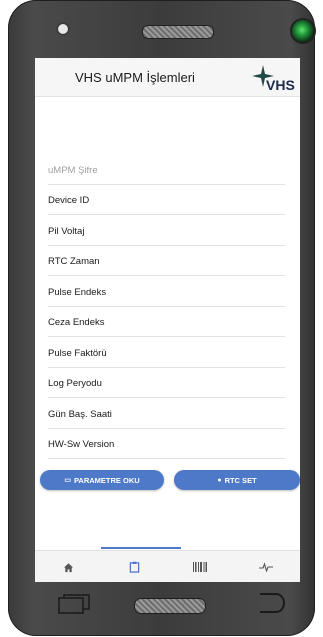 This screenshot has width=323, height=637. I want to click on password-placeholder: uMPM Şifre, so click(73, 170).